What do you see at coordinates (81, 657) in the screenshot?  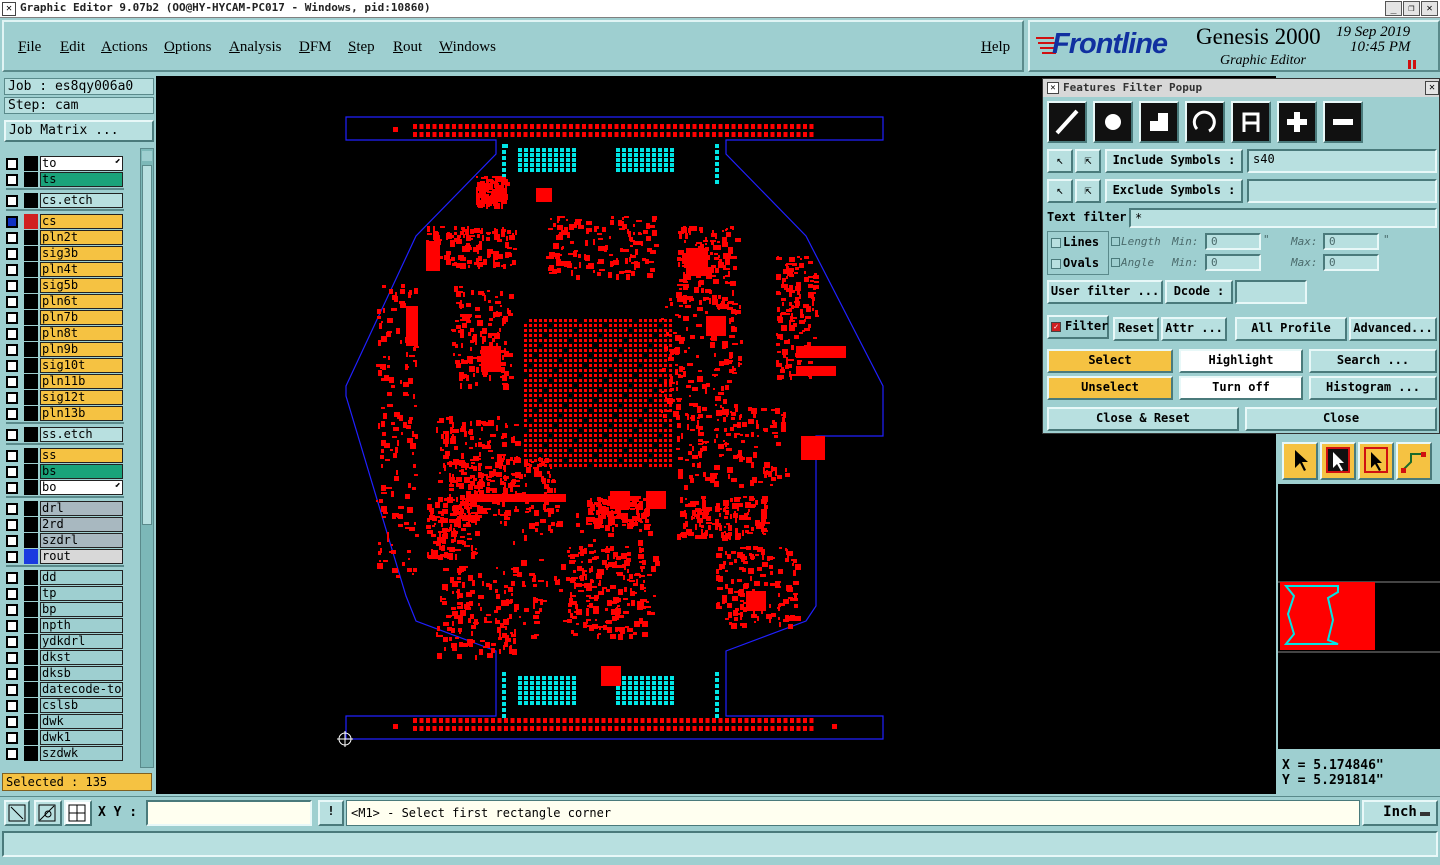 I see `layer-name: dkst` at bounding box center [81, 657].